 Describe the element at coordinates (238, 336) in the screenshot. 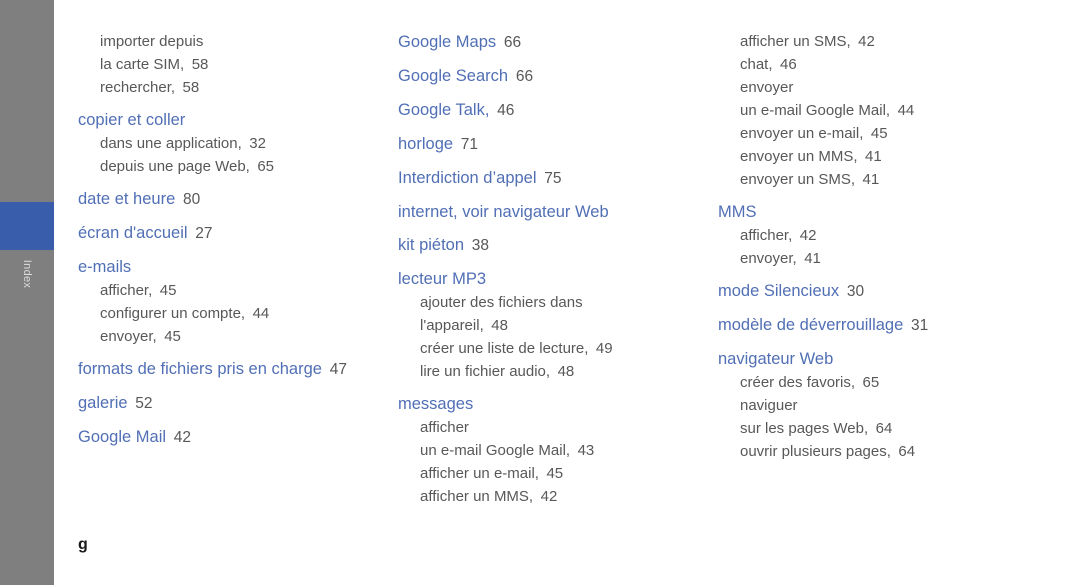

I see `index-subentry: envoyer, 45` at that location.